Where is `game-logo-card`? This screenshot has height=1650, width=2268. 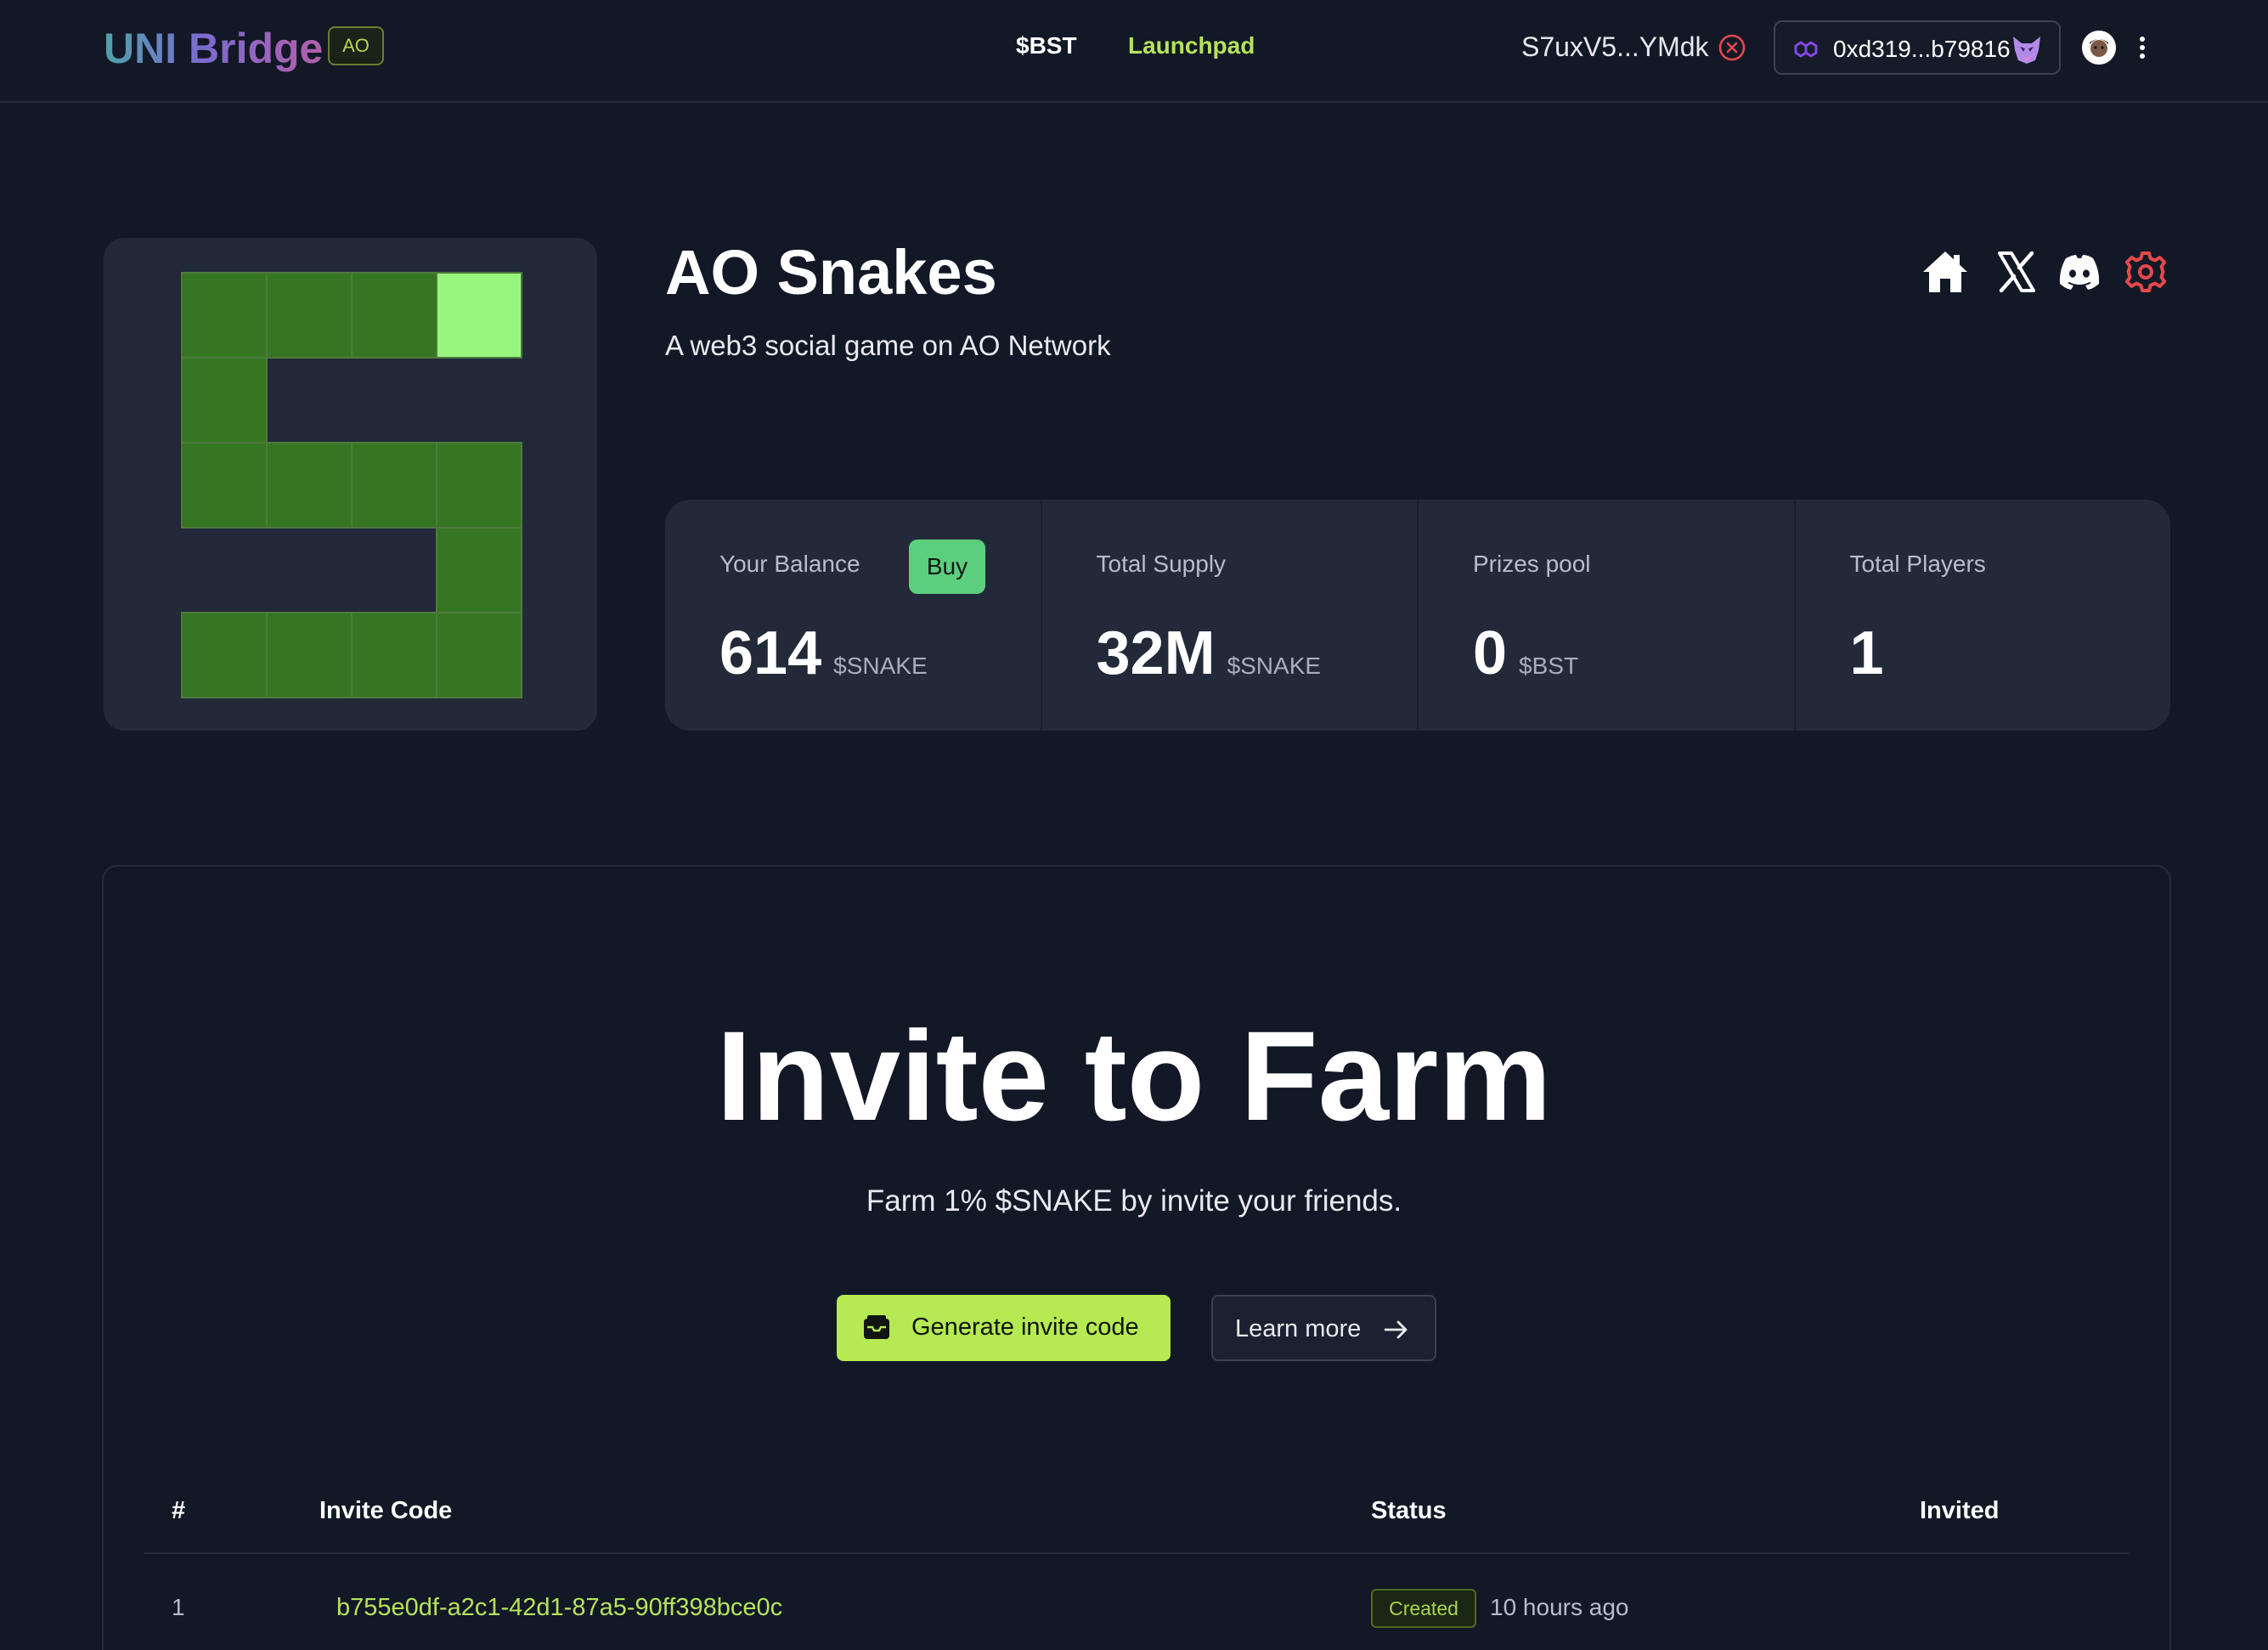 game-logo-card is located at coordinates (350, 484).